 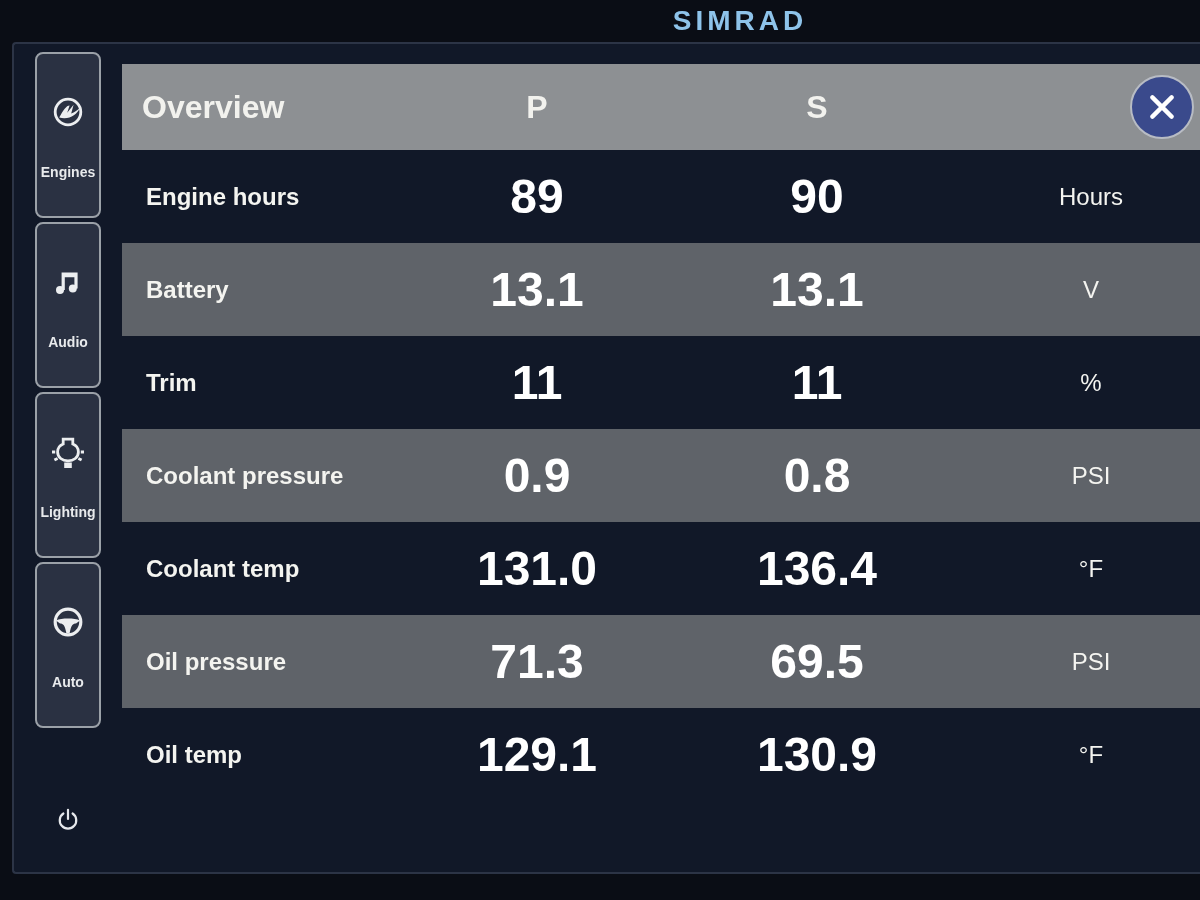 What do you see at coordinates (537, 568) in the screenshot?
I see `table-cell: 131.0` at bounding box center [537, 568].